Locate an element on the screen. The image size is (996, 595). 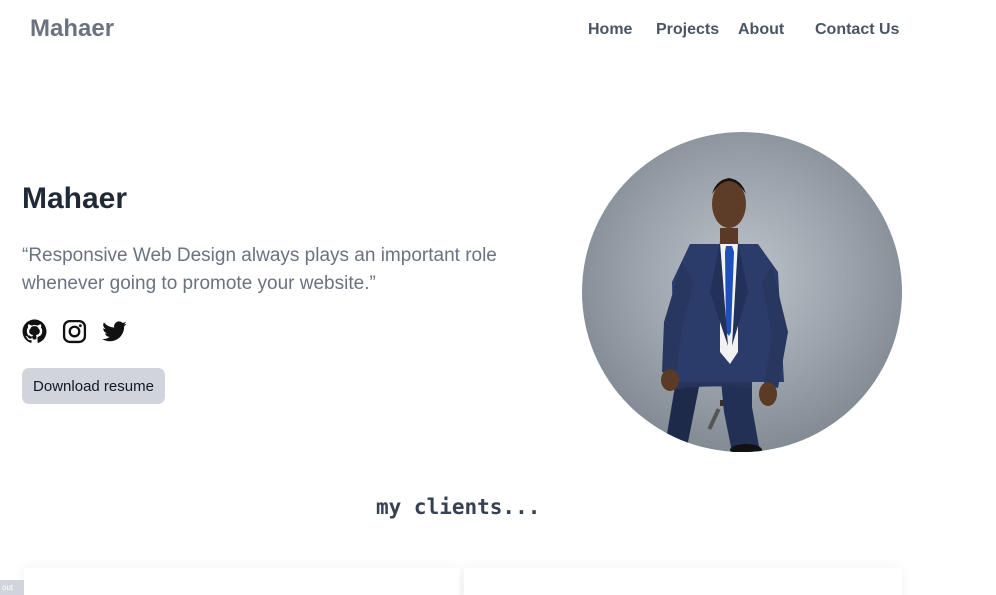
profile-photo-illustration is located at coordinates (724, 315).